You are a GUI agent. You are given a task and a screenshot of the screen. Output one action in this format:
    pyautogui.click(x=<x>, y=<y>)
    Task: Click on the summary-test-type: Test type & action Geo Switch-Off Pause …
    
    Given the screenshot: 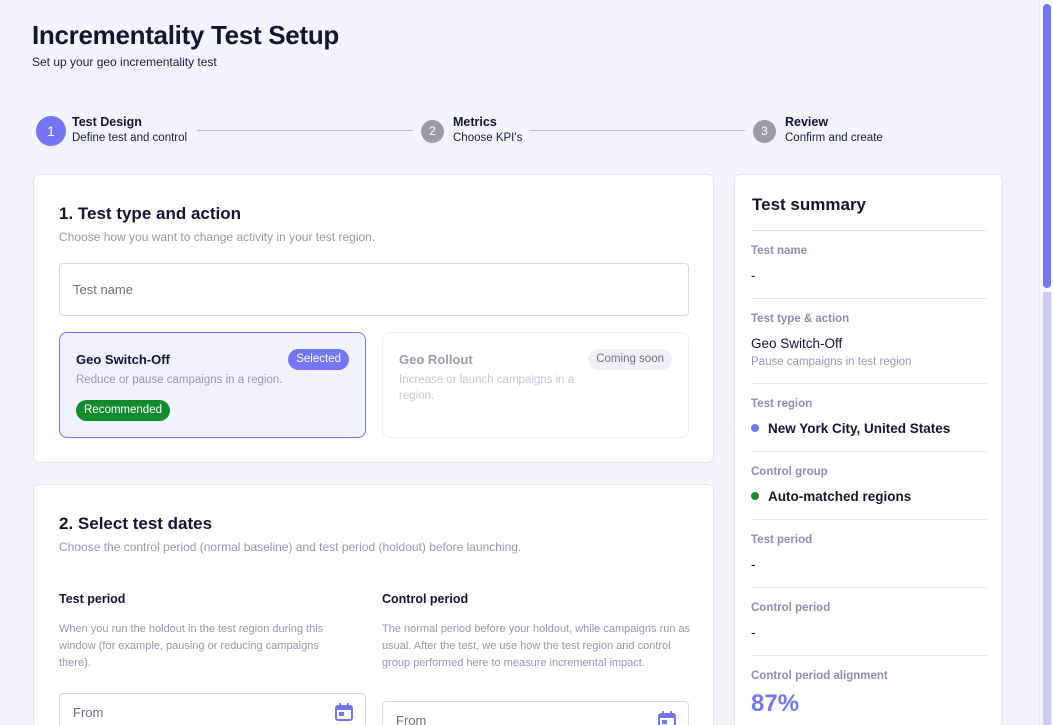 What is the action you would take?
    pyautogui.click(x=869, y=340)
    